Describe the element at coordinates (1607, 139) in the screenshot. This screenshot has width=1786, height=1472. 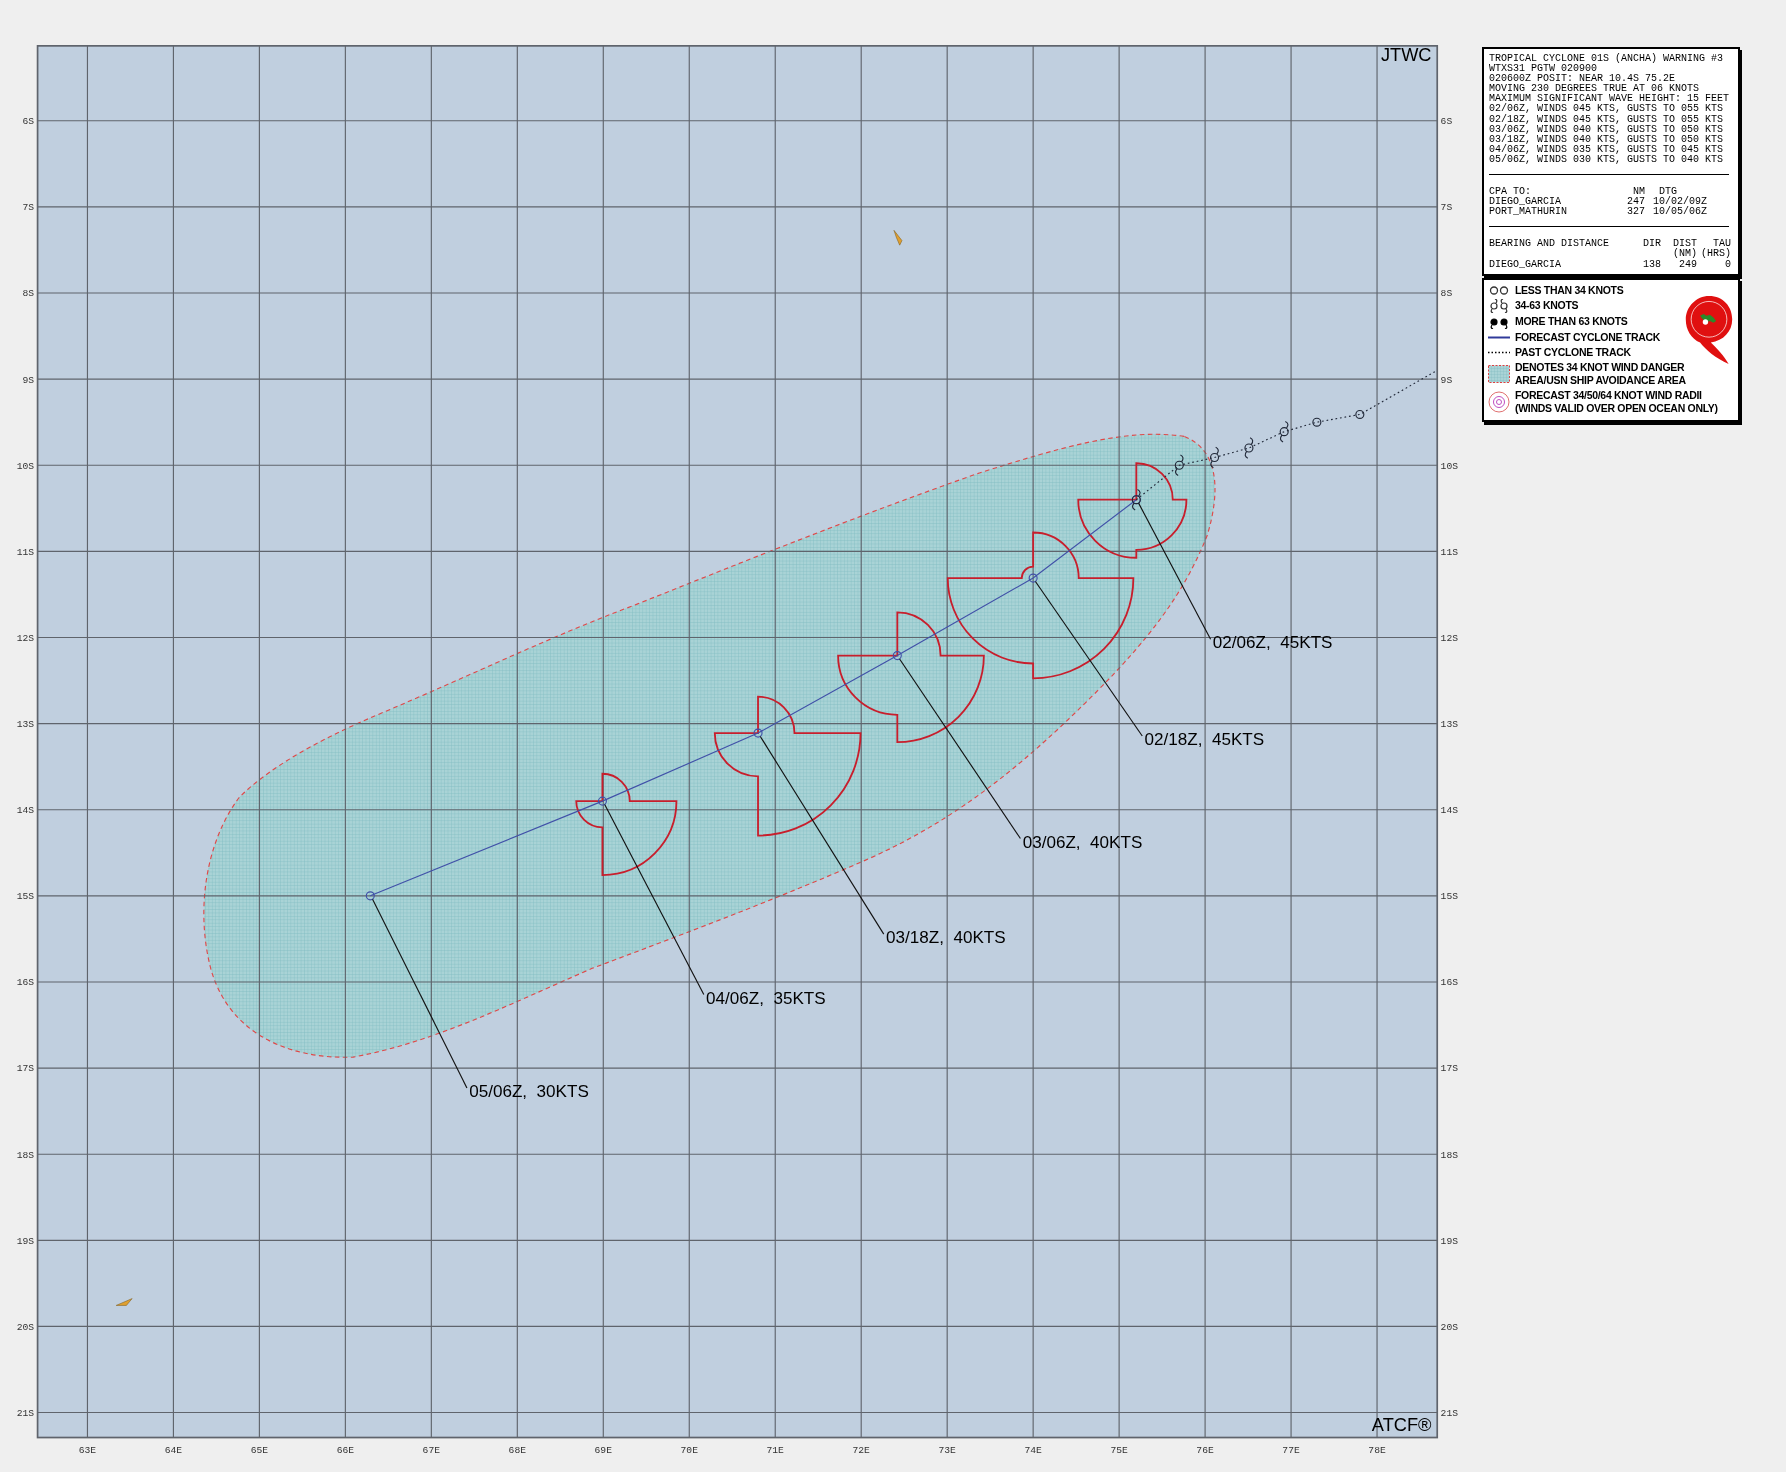
I see `warning-line: 03/18Z, WINDS 040 KTS, GUSTS TO 050 KTS` at that location.